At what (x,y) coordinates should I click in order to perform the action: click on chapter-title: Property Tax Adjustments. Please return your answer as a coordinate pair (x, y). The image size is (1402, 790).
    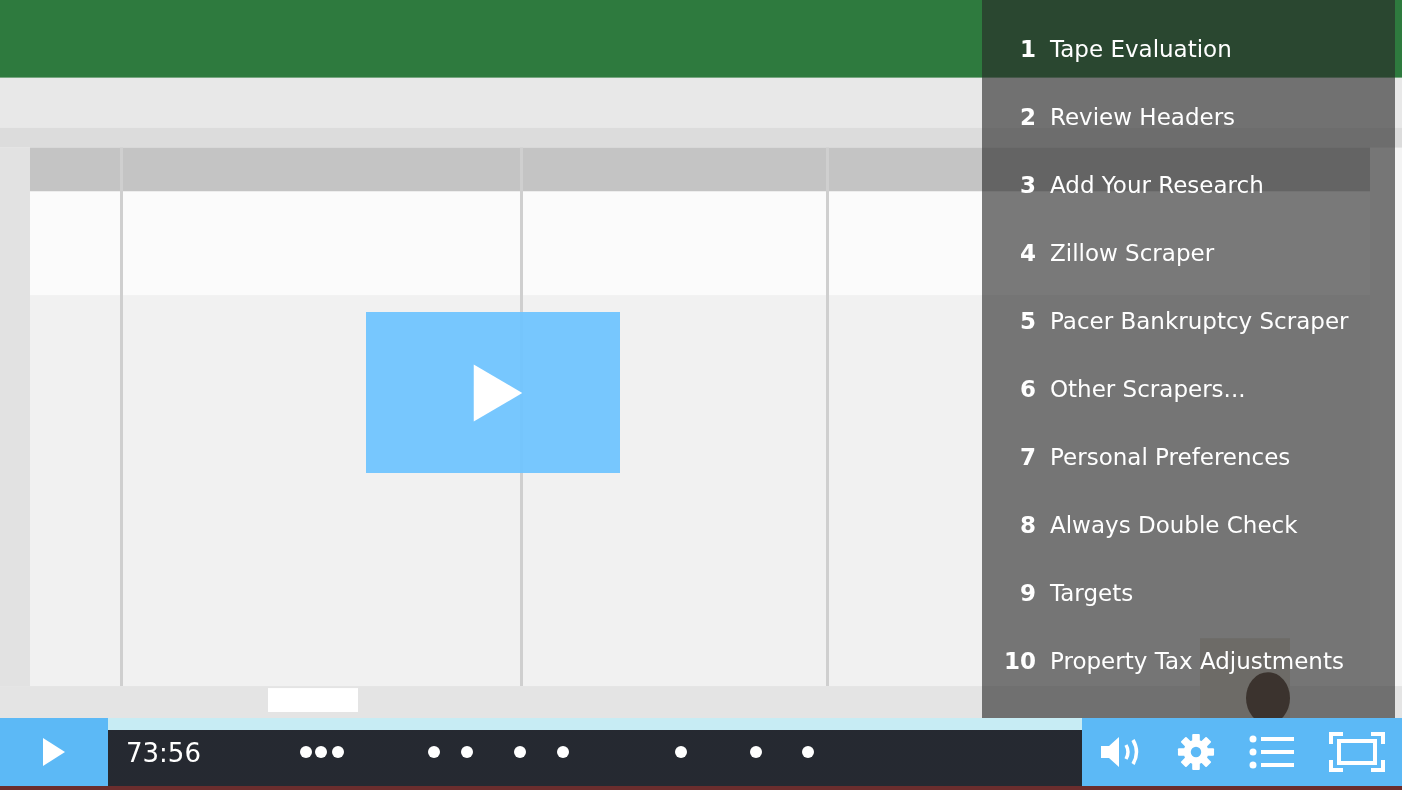
    Looking at the image, I should click on (1197, 661).